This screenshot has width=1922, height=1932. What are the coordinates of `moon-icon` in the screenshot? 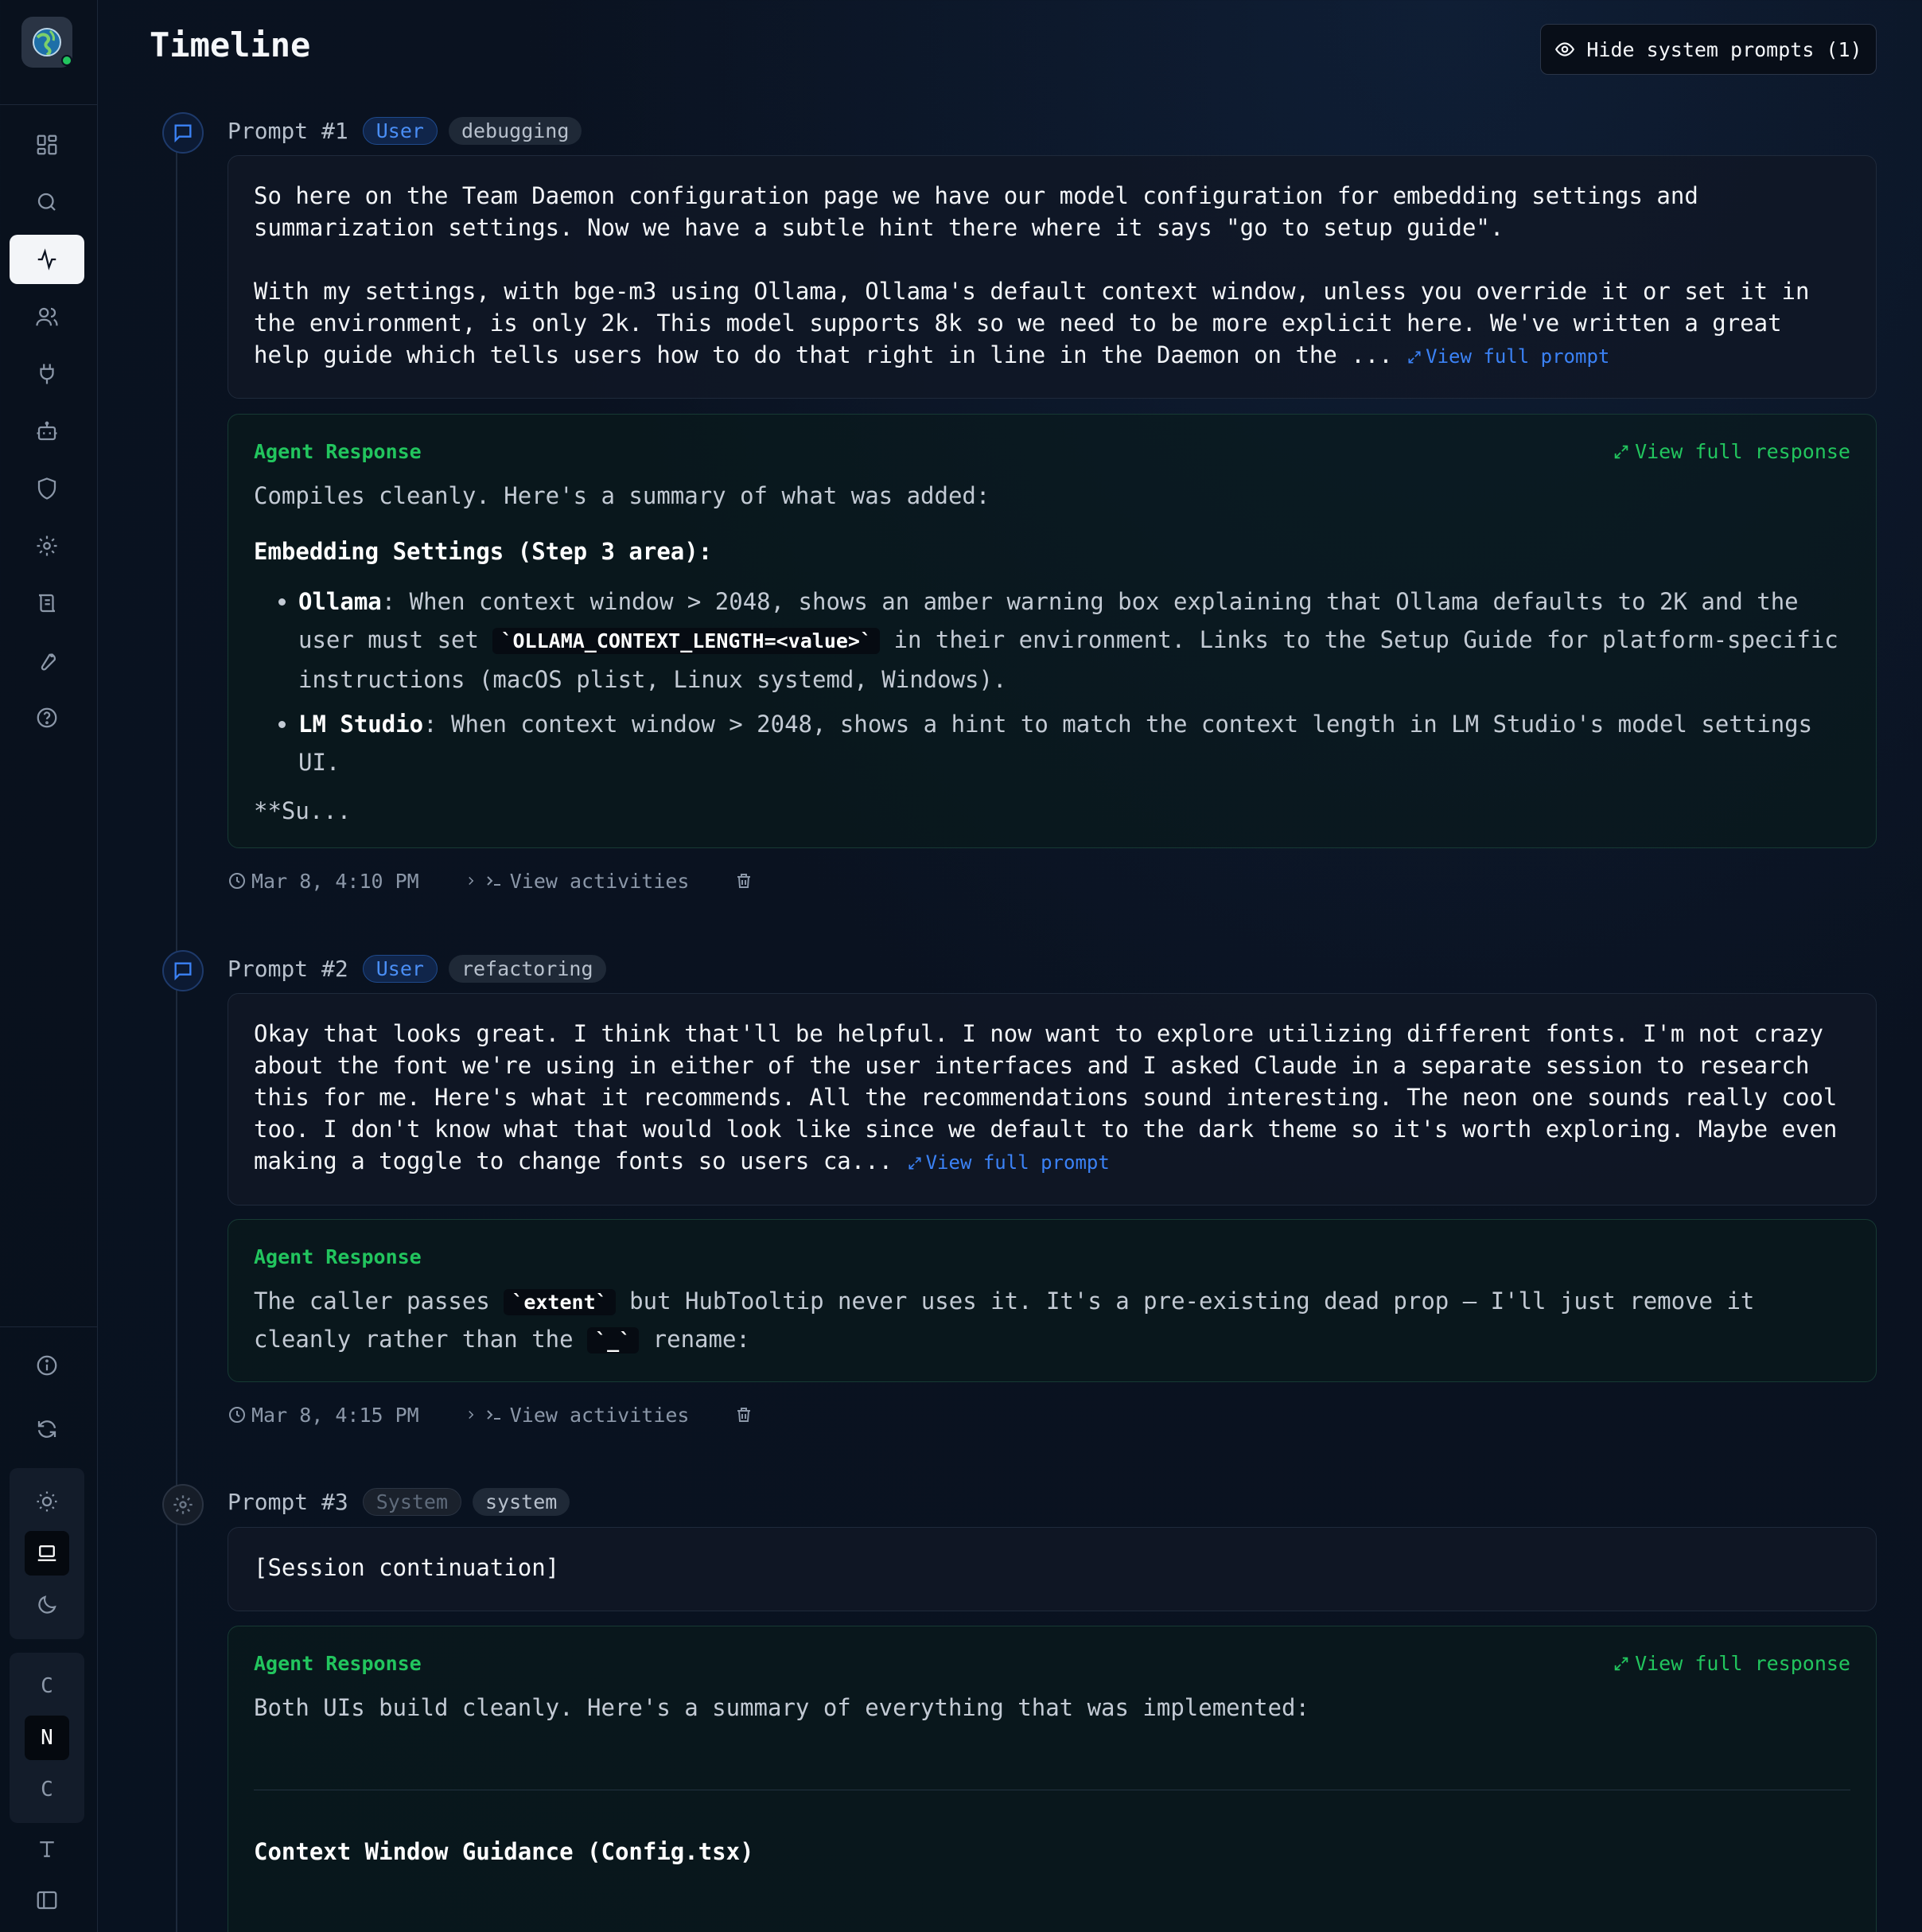 It's located at (47, 1604).